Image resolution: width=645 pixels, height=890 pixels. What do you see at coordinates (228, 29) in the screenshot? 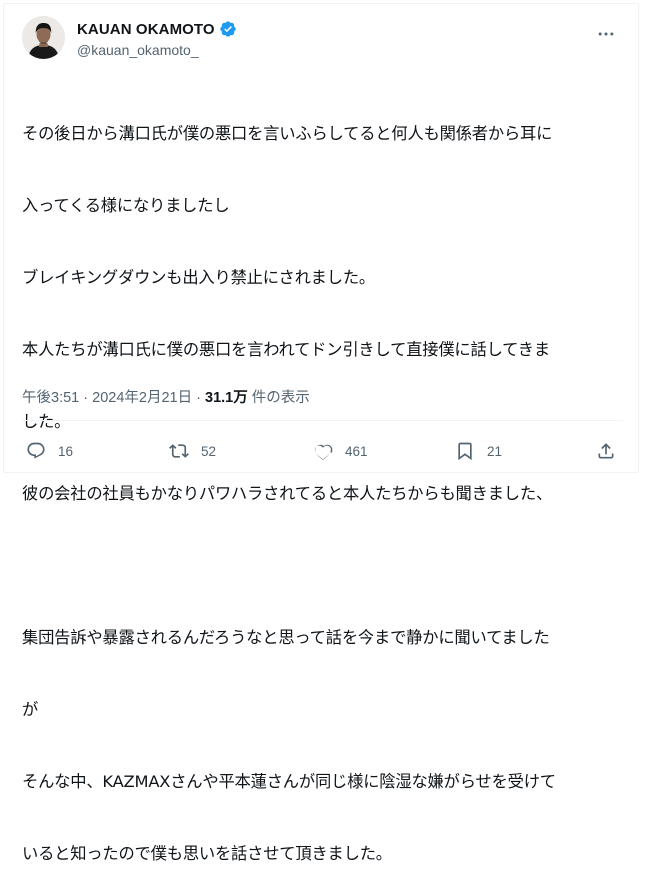
I see `verified-badge-icon` at bounding box center [228, 29].